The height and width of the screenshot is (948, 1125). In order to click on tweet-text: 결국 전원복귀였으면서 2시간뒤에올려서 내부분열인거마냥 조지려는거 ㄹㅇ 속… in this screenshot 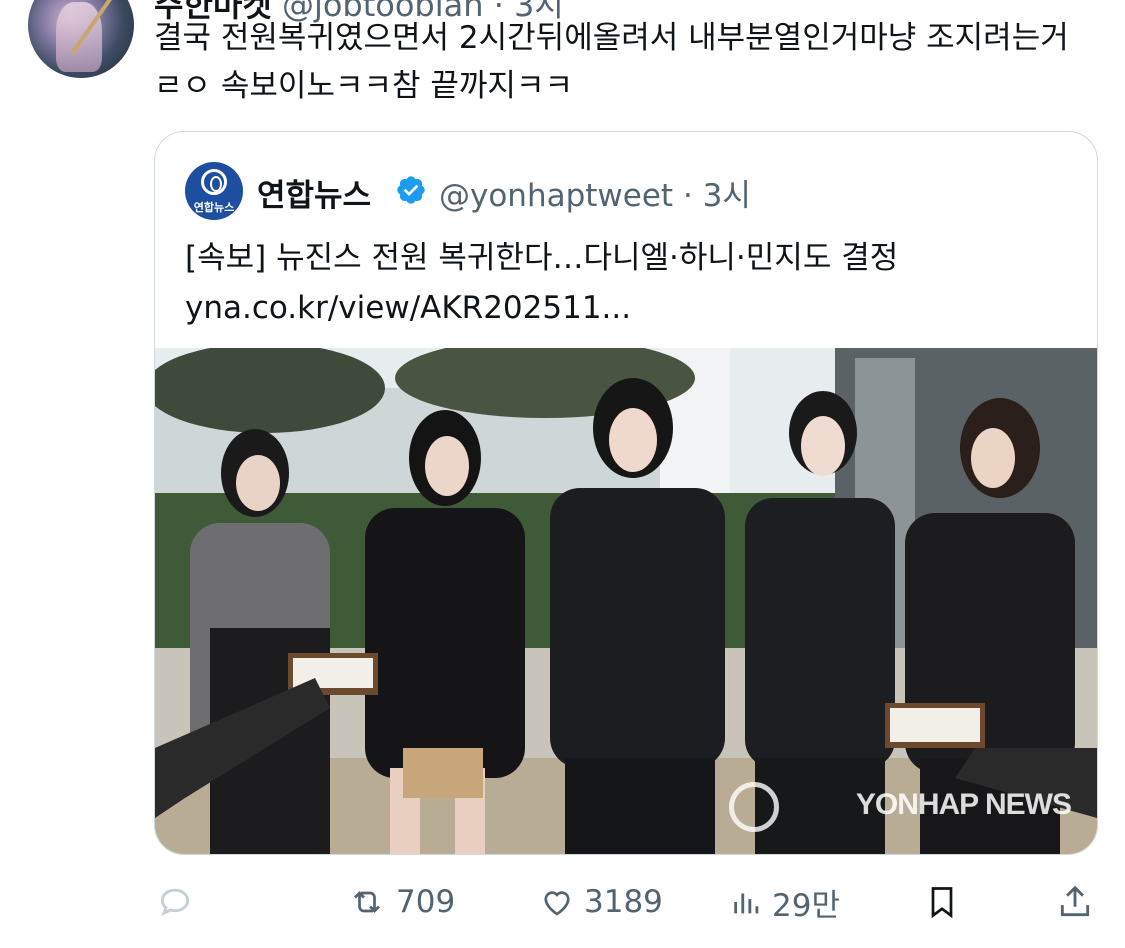, I will do `click(611, 62)`.